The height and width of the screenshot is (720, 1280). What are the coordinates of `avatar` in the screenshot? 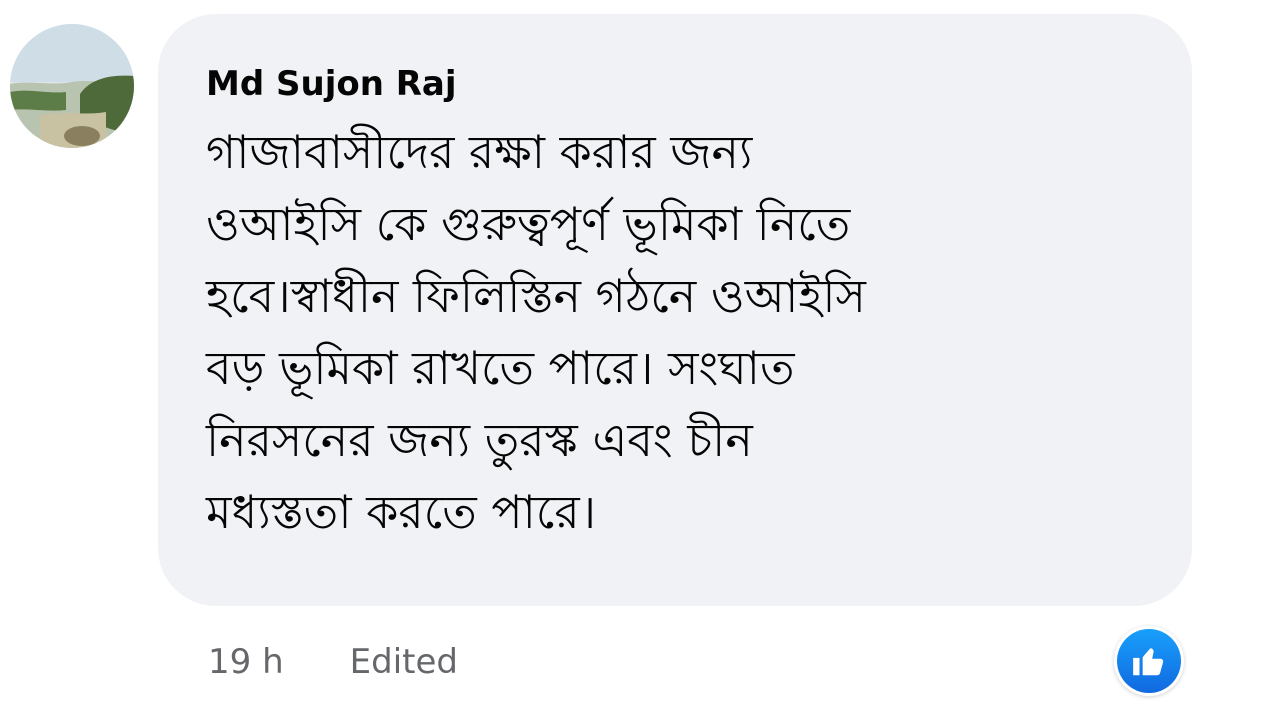 It's located at (72, 86).